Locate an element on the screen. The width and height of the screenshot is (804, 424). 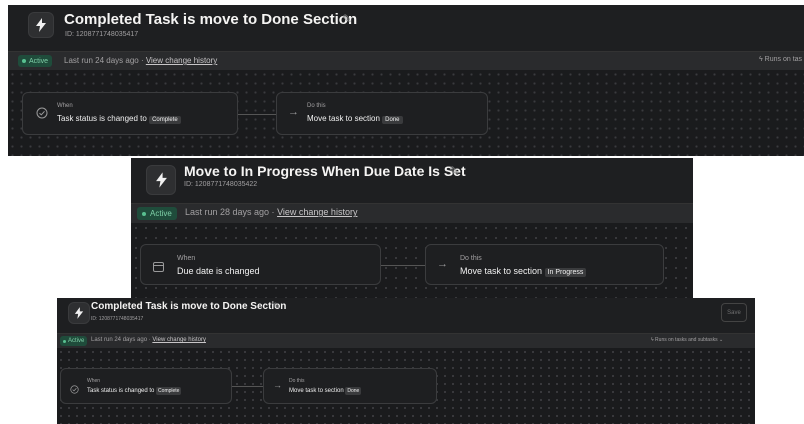
runs-on-dropdown: ϟ Runs on tasks and subtasks ⌄ is located at coordinates (687, 340).